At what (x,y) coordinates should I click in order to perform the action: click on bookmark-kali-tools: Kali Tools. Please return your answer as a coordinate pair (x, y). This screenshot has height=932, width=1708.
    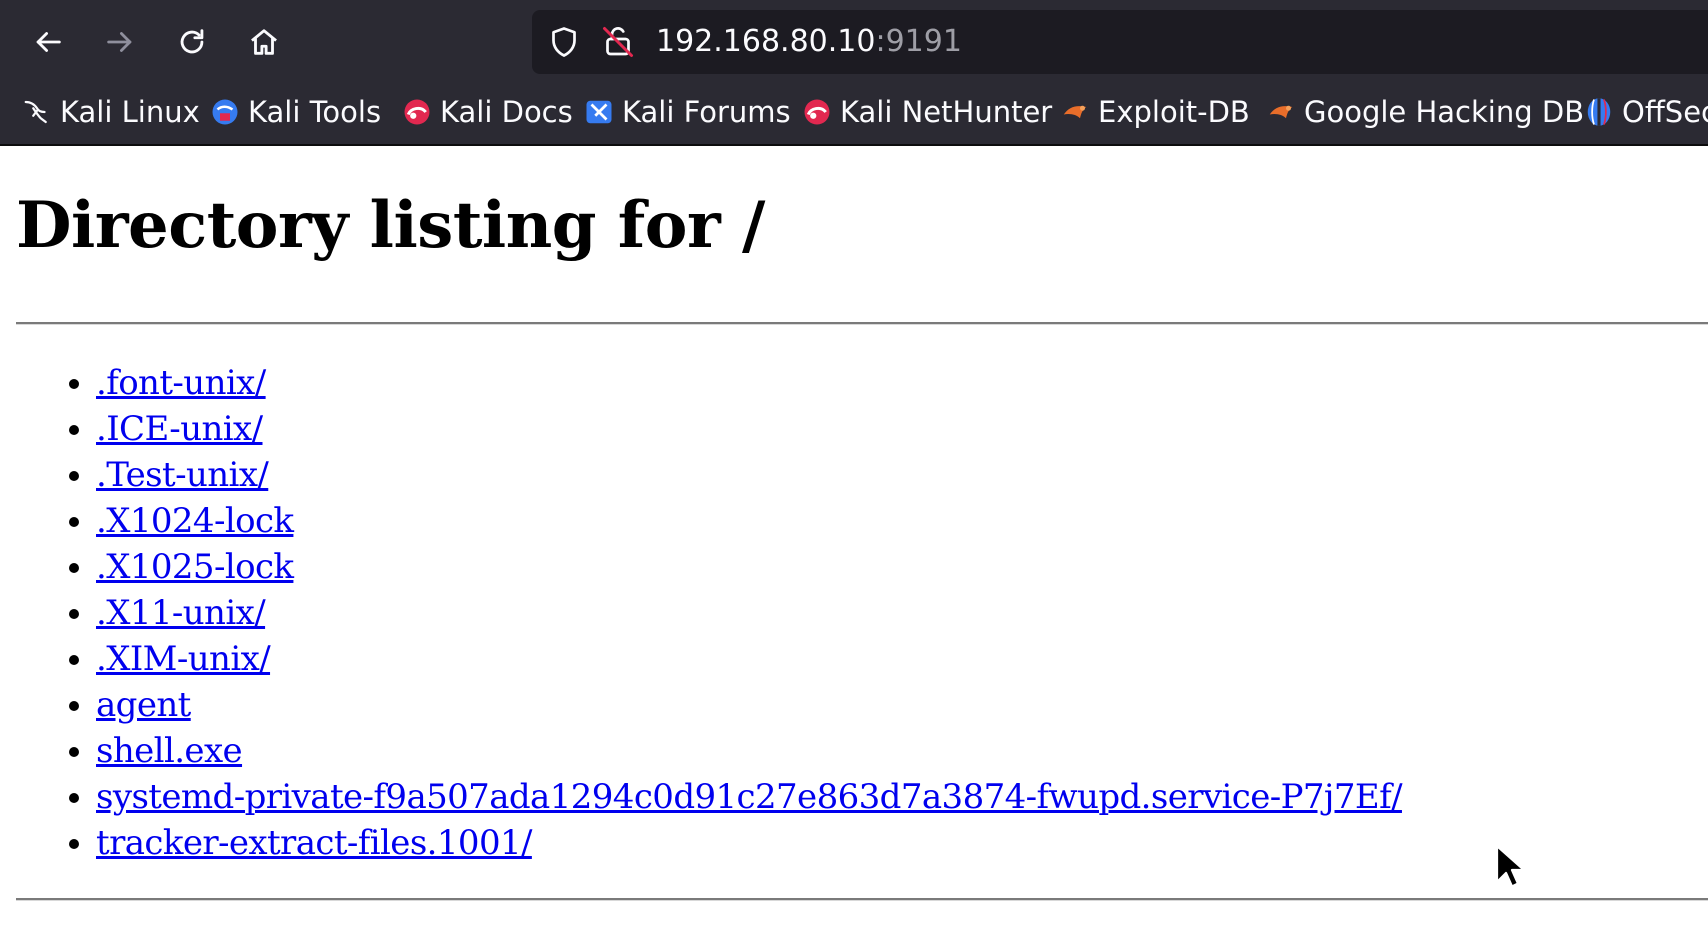
    Looking at the image, I should click on (295, 112).